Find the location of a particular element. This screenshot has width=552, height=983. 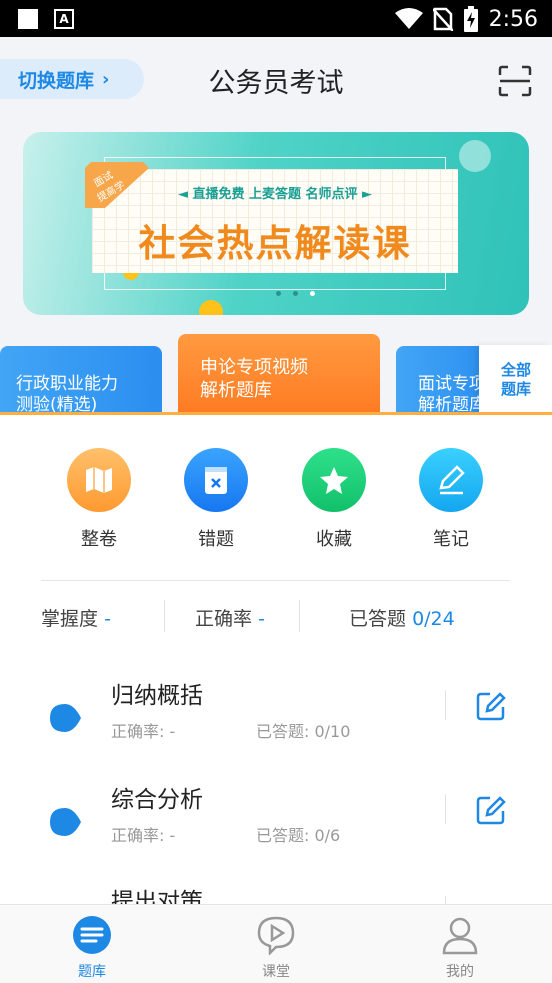

favorites-button: 收藏 is located at coordinates (334, 499).